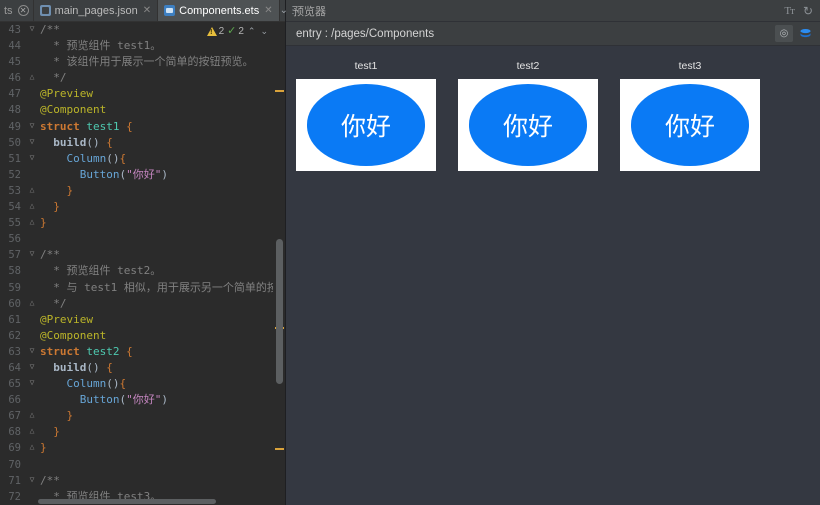 The height and width of the screenshot is (505, 820). I want to click on code-line: 71 ▽/**, so click(142, 481).